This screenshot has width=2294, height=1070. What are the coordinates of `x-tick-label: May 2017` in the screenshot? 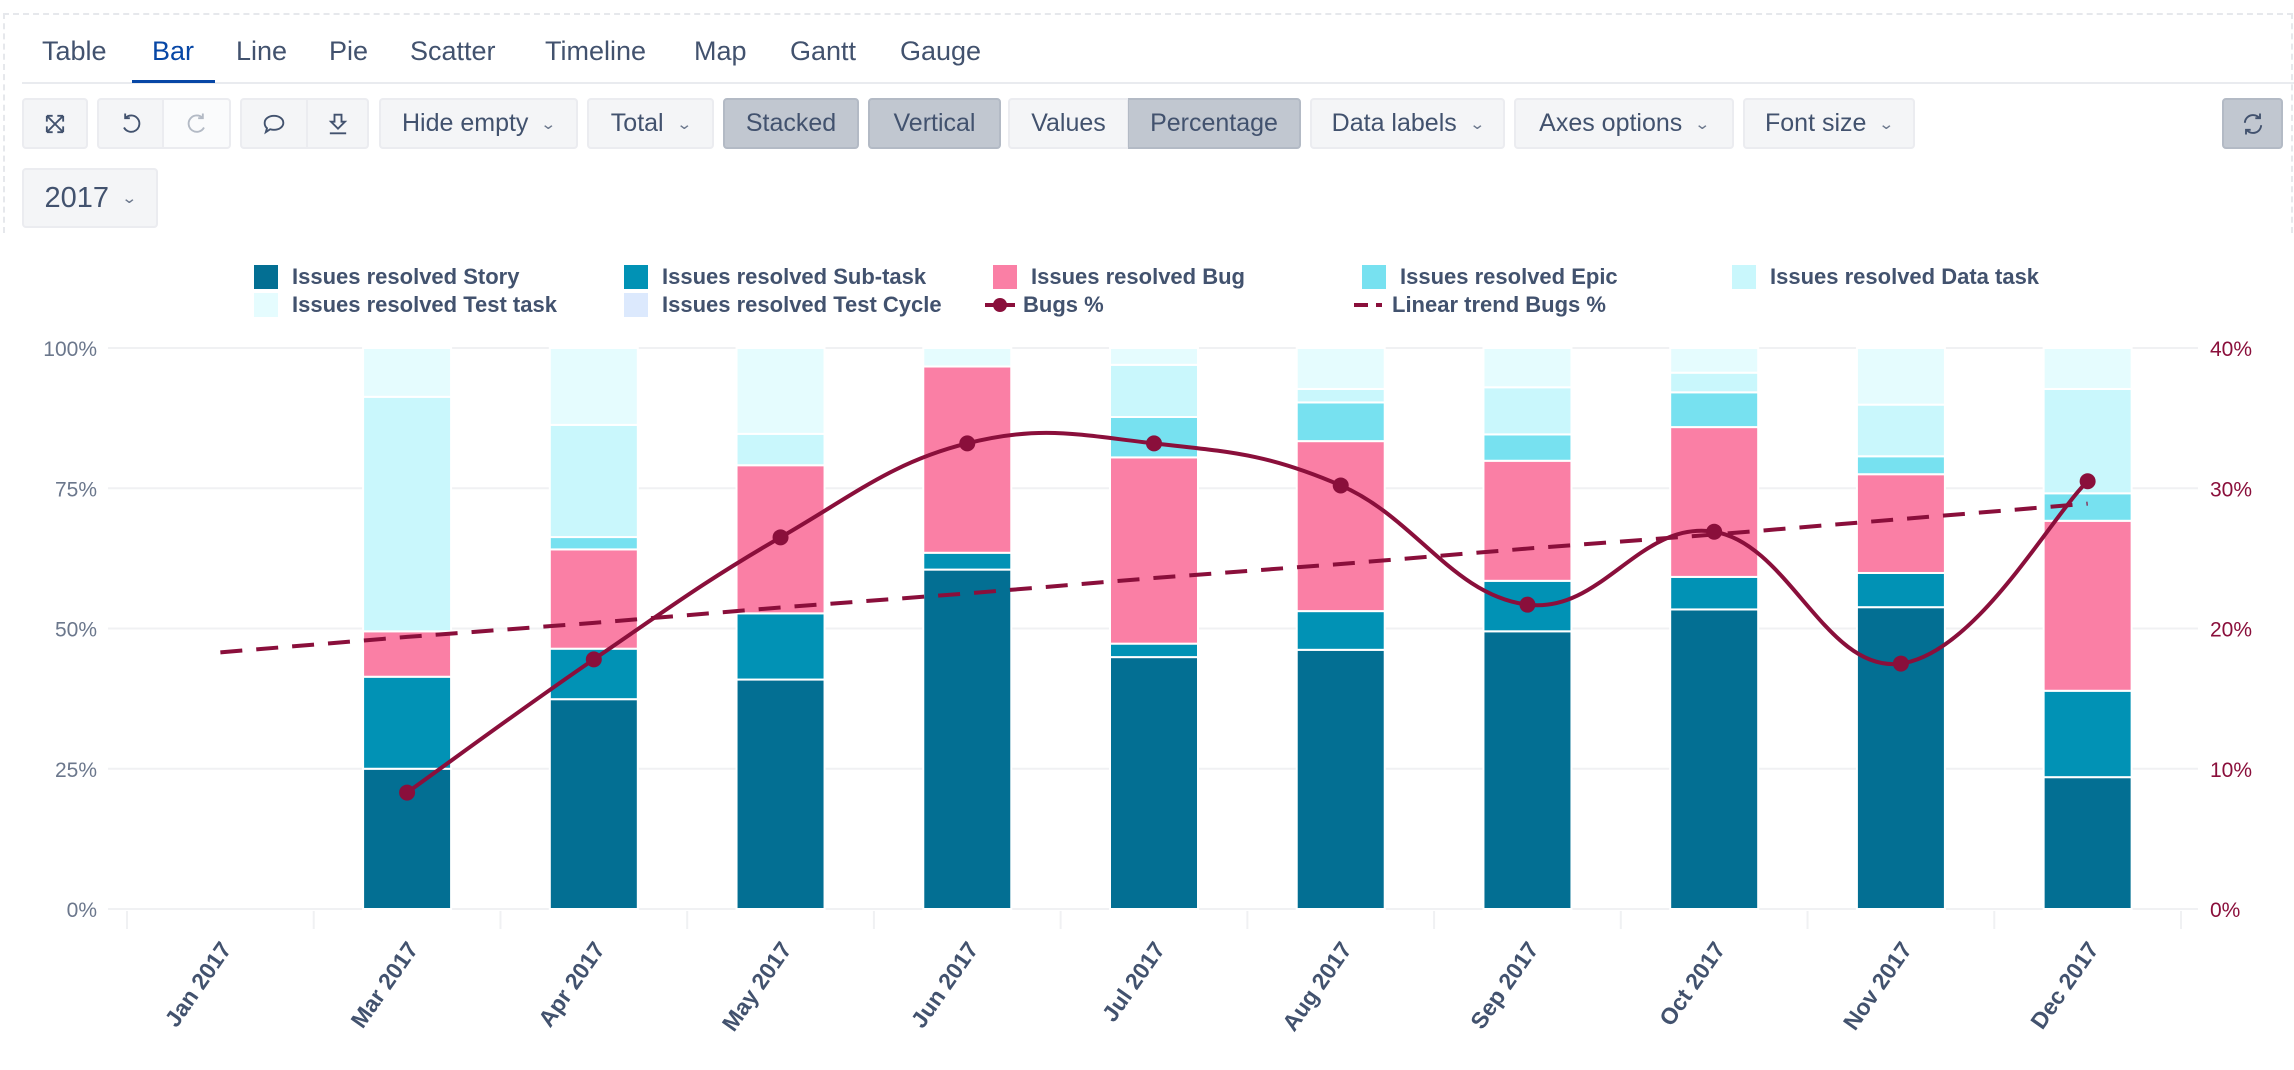 It's located at (757, 986).